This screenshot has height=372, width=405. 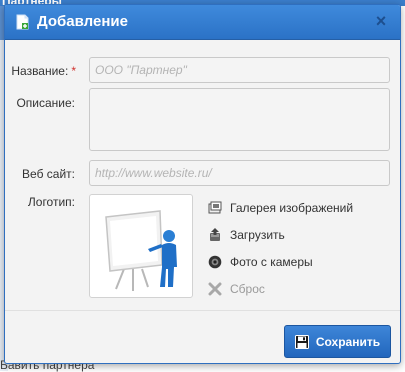 What do you see at coordinates (301, 341) in the screenshot?
I see `floppy-disk-icon` at bounding box center [301, 341].